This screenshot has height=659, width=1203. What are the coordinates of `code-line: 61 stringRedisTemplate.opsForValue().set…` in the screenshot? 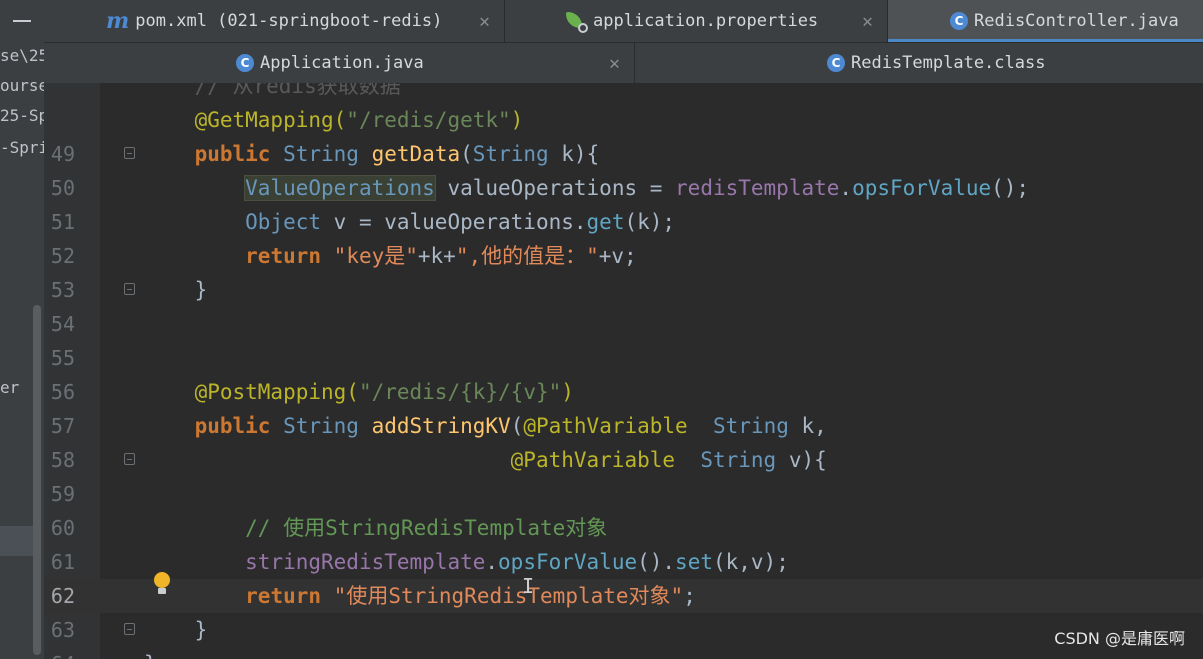 It's located at (623, 562).